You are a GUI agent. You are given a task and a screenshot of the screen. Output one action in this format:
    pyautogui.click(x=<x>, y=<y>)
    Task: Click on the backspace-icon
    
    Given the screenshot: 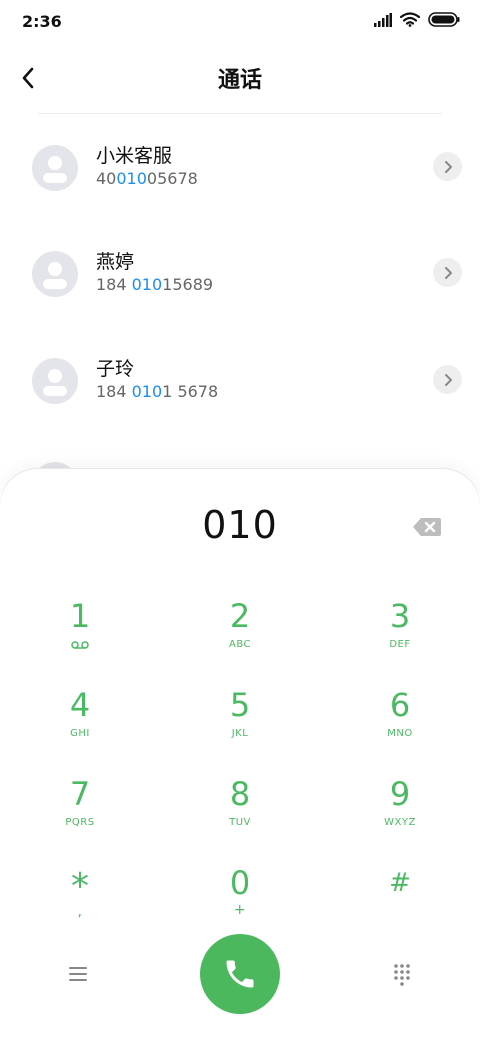 What is the action you would take?
    pyautogui.click(x=427, y=527)
    